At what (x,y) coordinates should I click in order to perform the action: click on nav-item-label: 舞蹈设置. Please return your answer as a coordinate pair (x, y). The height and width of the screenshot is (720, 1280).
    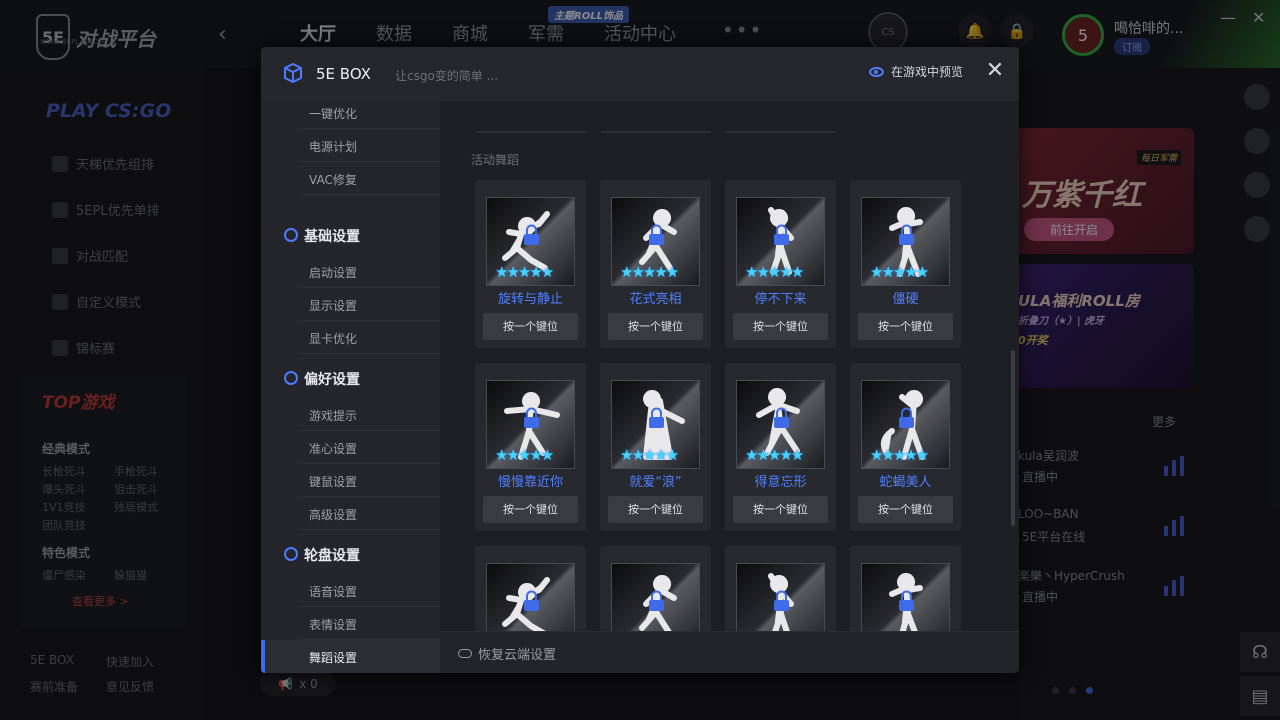
    Looking at the image, I should click on (333, 658).